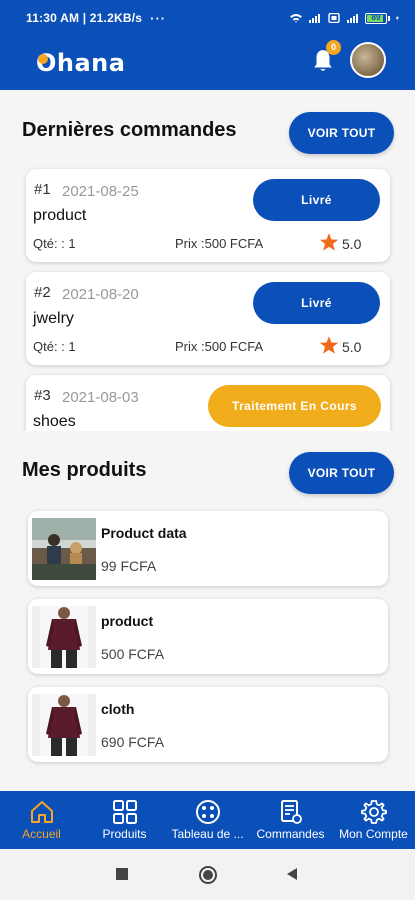 This screenshot has height=900, width=415. What do you see at coordinates (118, 709) in the screenshot?
I see `product-name: cloth` at bounding box center [118, 709].